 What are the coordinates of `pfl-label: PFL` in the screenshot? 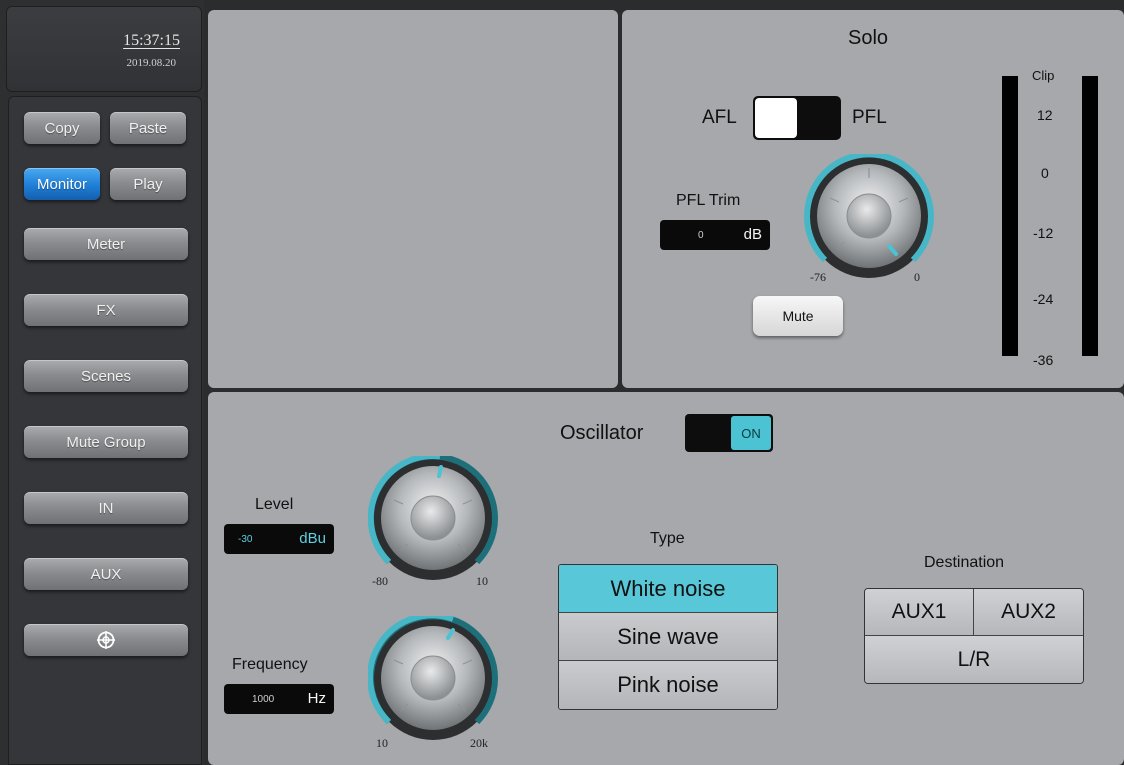 It's located at (869, 117).